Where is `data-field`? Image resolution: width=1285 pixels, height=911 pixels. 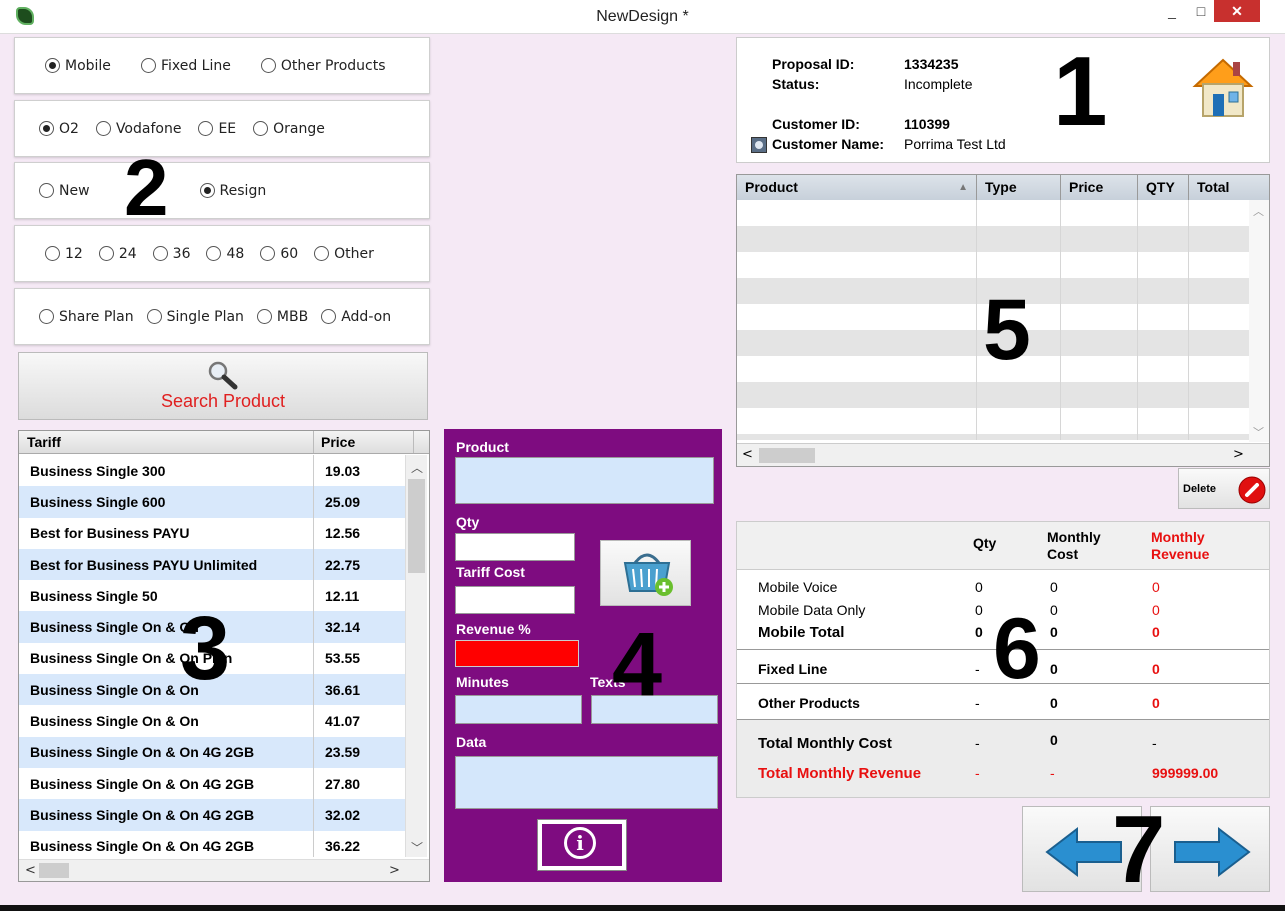
data-field is located at coordinates (586, 782).